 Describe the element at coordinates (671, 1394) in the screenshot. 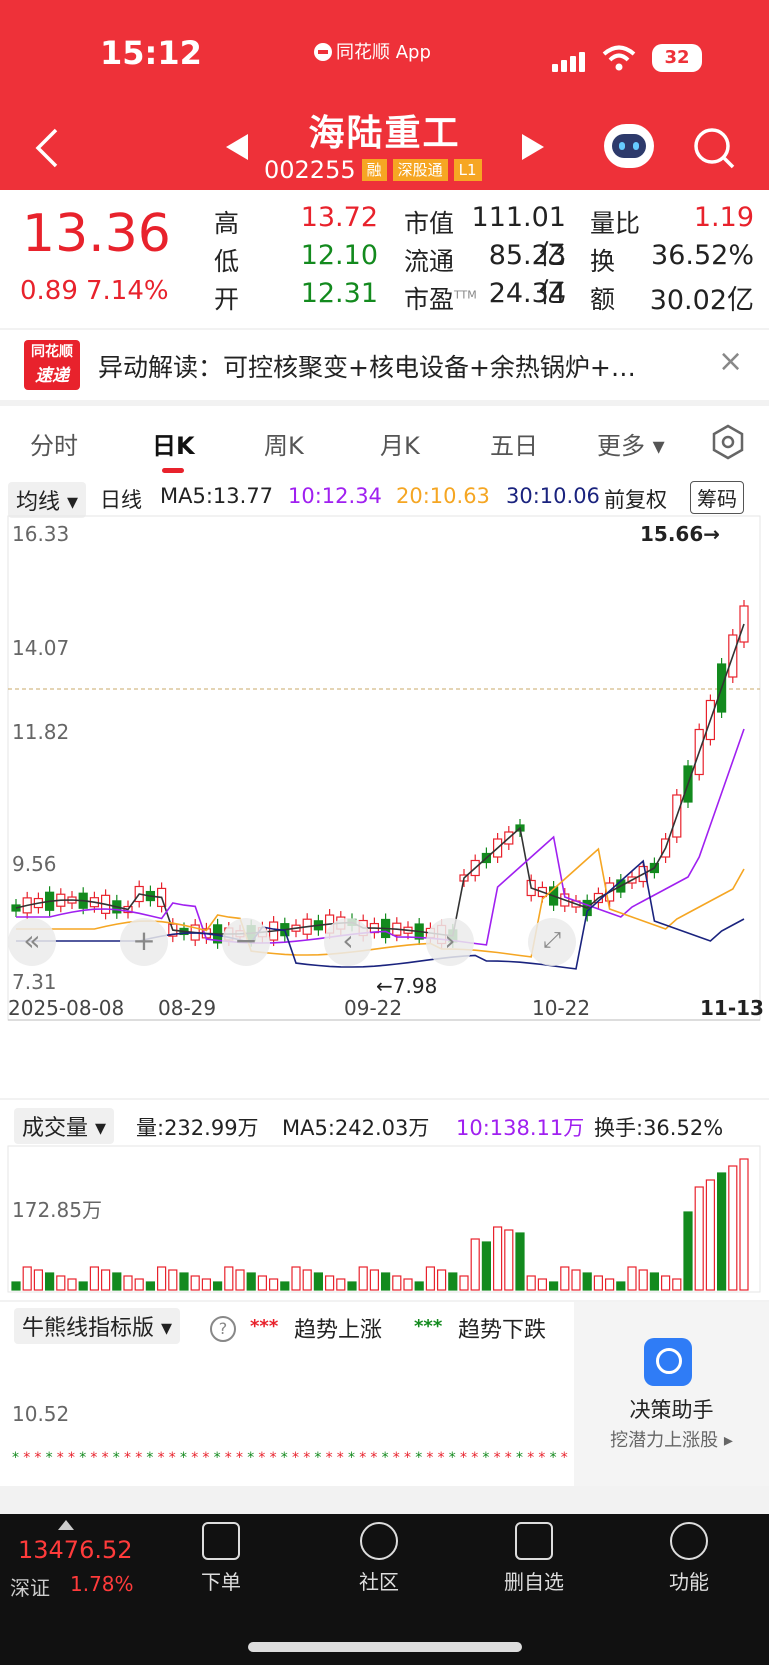

I see `decision-assistant: 决策助手 挖潜力上涨股 ▸` at that location.